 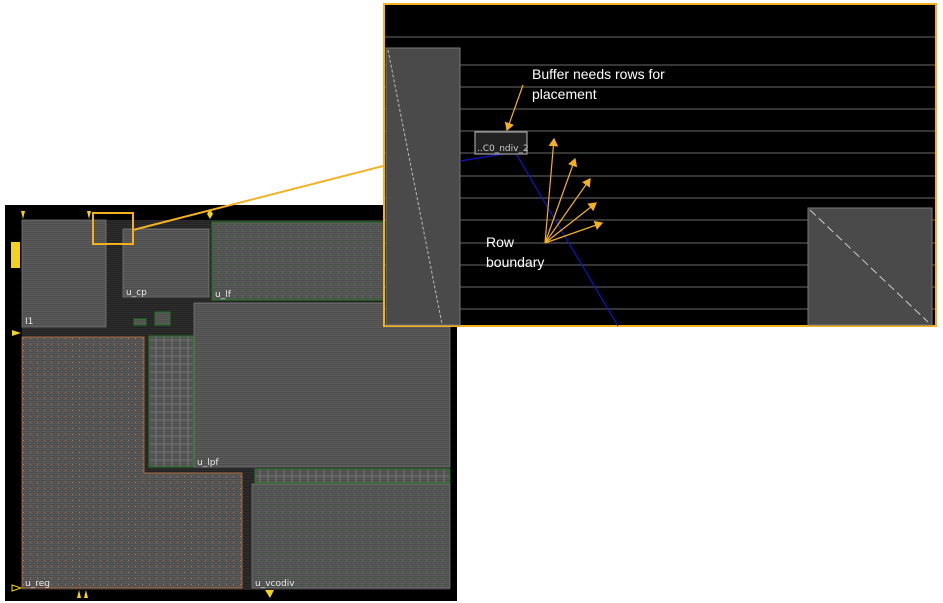 What do you see at coordinates (37, 584) in the screenshot?
I see `block-label: u_reg` at bounding box center [37, 584].